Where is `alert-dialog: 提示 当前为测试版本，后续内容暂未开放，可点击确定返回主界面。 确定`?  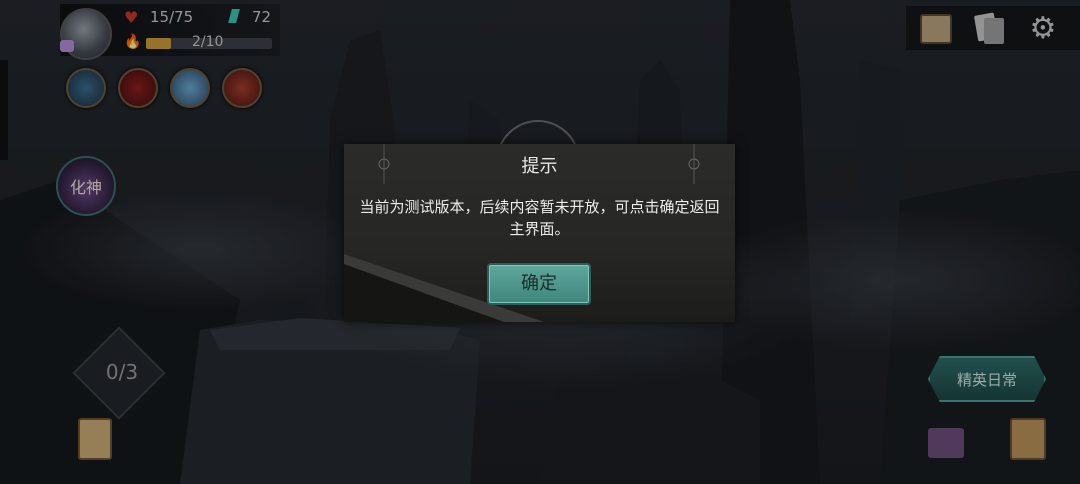 alert-dialog: 提示 当前为测试版本，后续内容暂未开放，可点击确定返回主界面。 确定 is located at coordinates (539, 233).